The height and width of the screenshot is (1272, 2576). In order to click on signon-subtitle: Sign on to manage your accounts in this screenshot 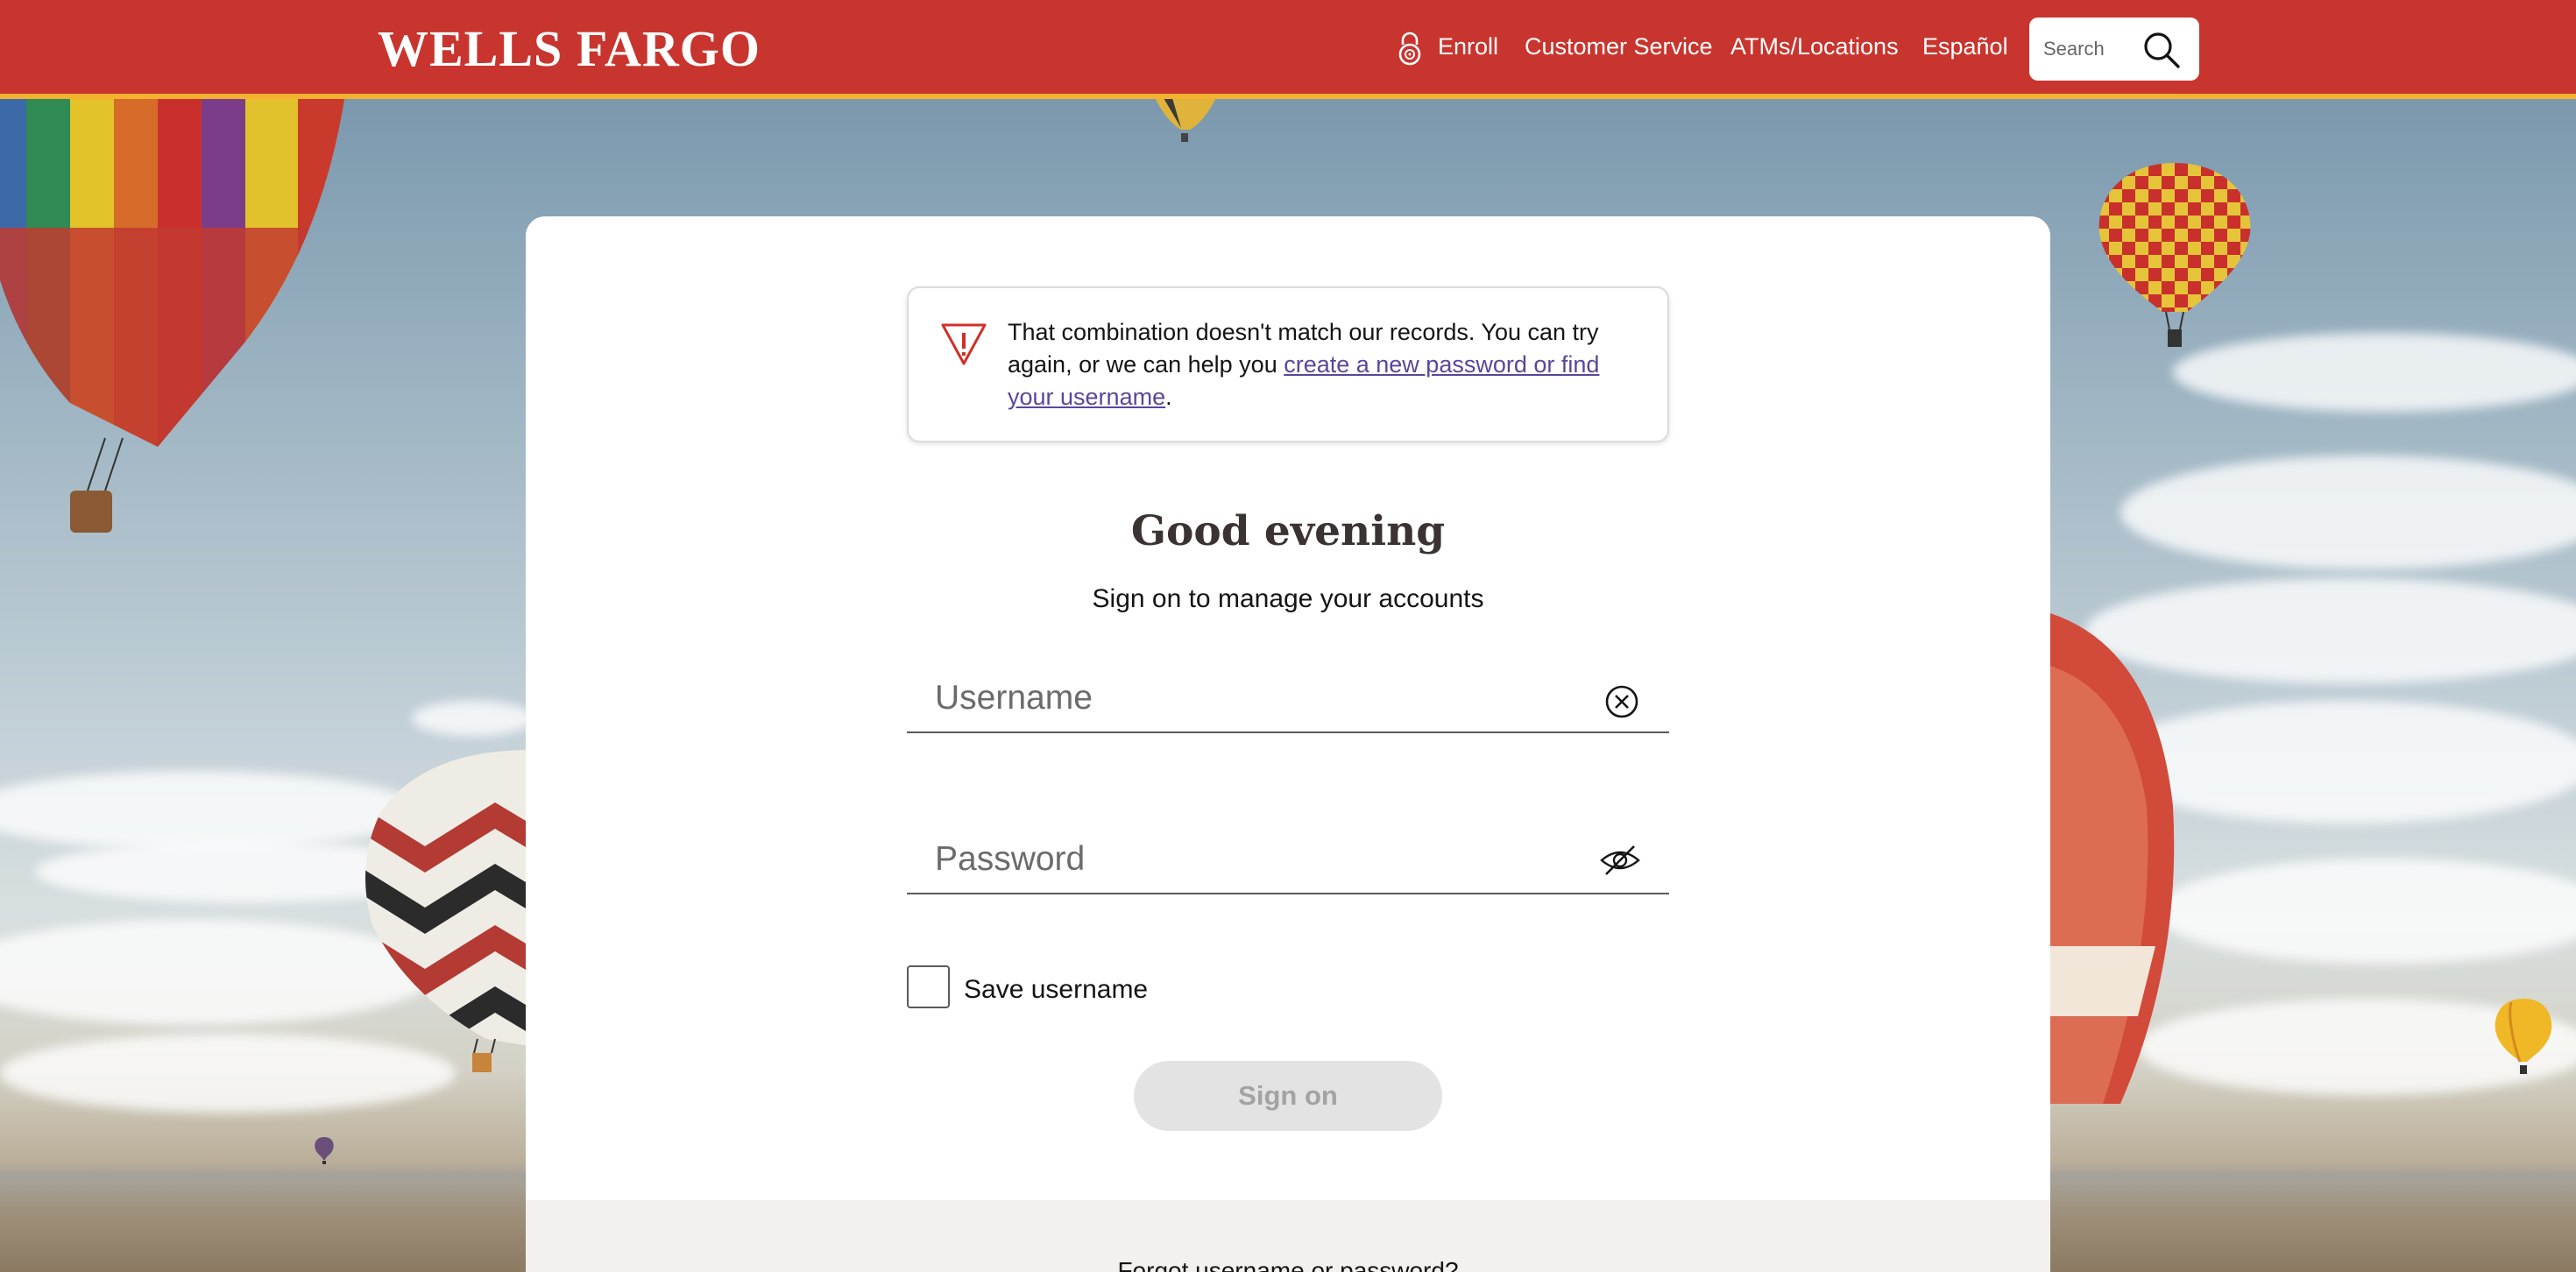, I will do `click(1288, 599)`.